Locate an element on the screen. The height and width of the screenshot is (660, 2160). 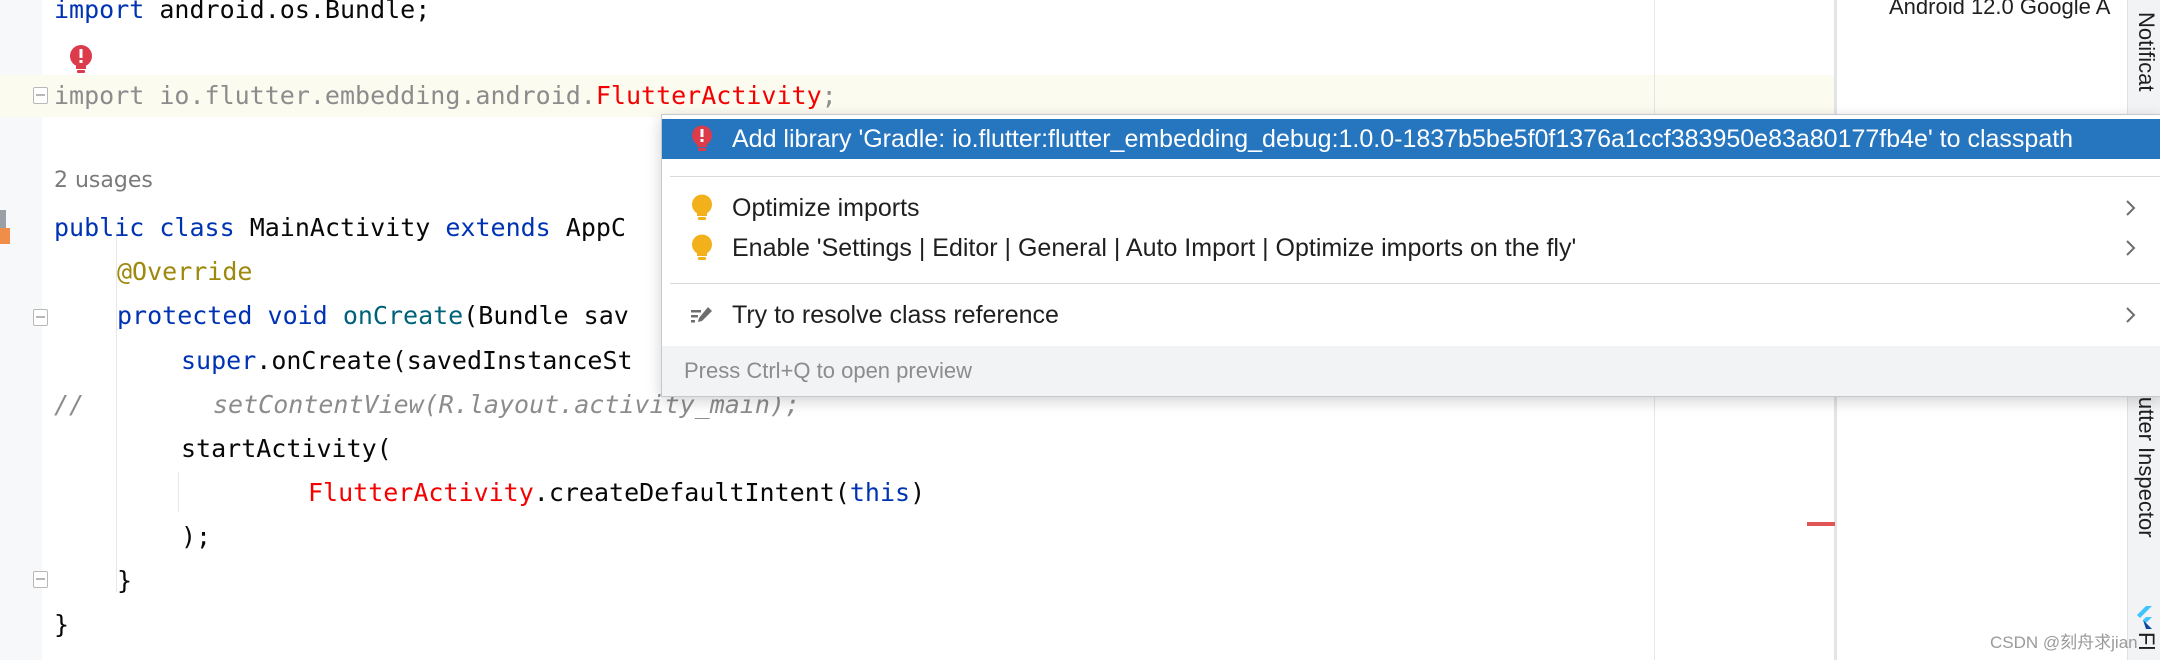
keyword: class is located at coordinates (197, 227).